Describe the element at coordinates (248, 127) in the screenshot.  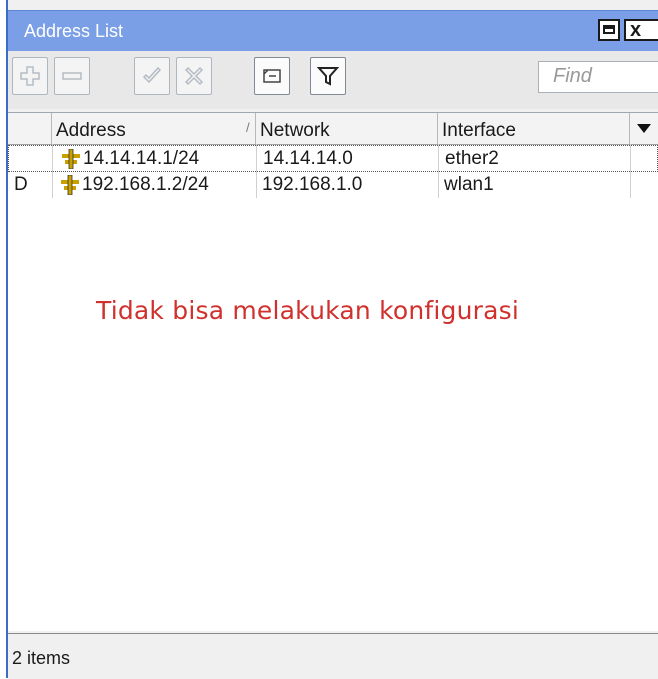
I see `sort-indicator: /` at that location.